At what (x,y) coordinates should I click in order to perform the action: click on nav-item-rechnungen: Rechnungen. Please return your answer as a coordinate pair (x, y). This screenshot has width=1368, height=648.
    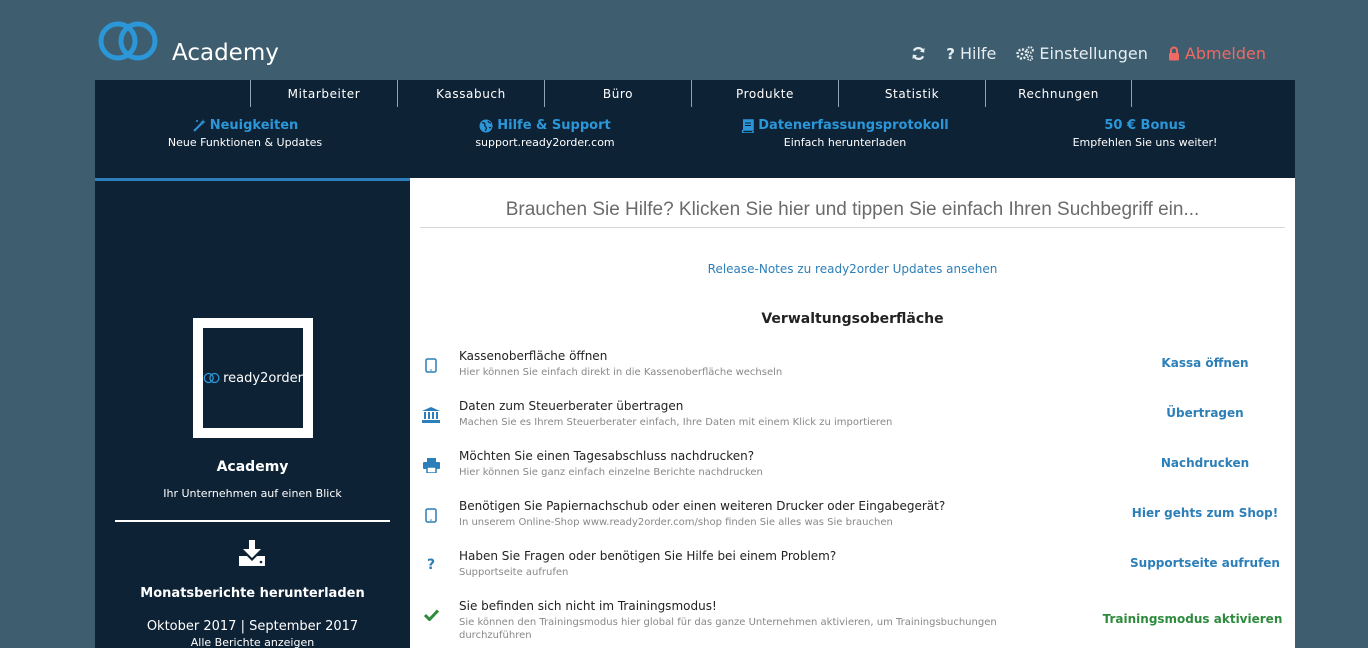
    Looking at the image, I should click on (1058, 93).